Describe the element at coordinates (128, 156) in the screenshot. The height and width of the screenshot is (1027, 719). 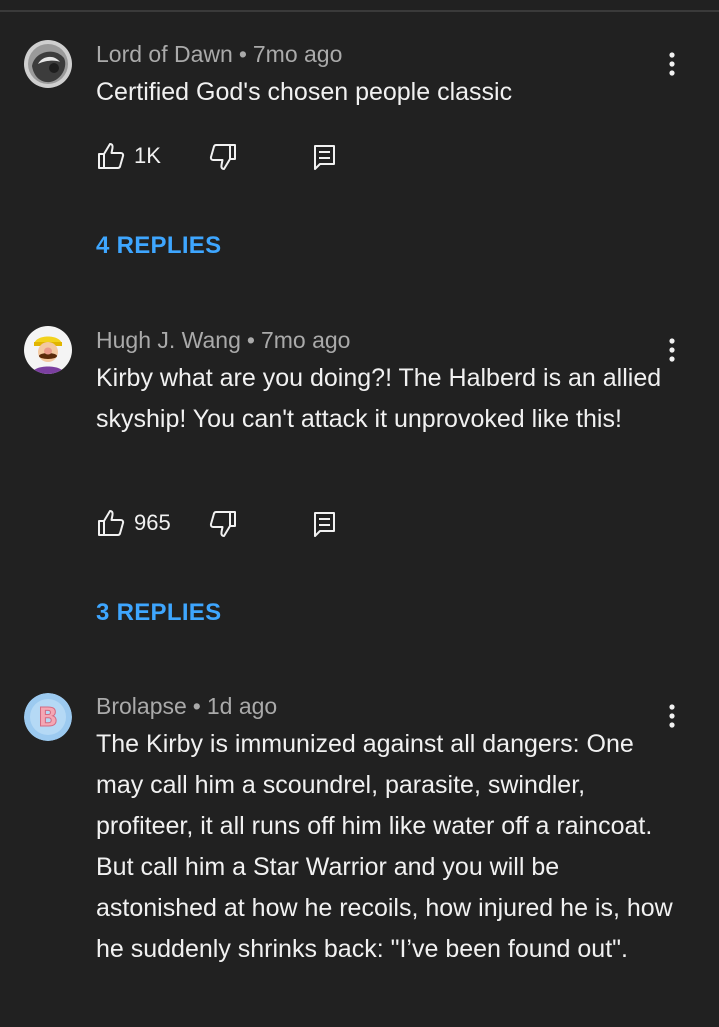
I see `like-button: 1K` at that location.